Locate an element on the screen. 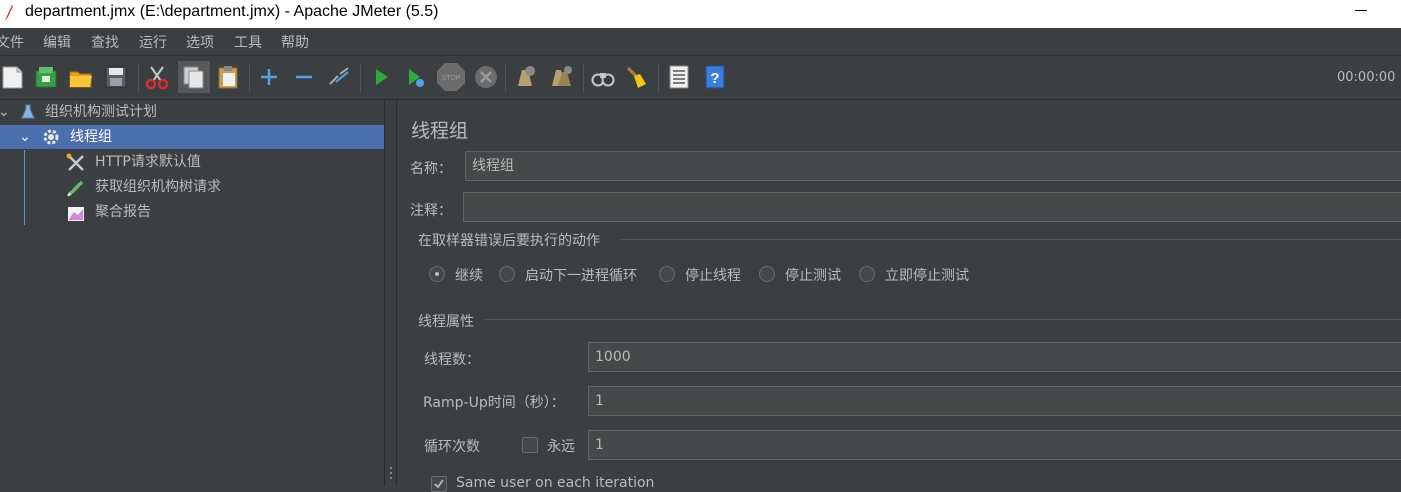 The width and height of the screenshot is (1401, 492). listener-report-icon is located at coordinates (76, 214).